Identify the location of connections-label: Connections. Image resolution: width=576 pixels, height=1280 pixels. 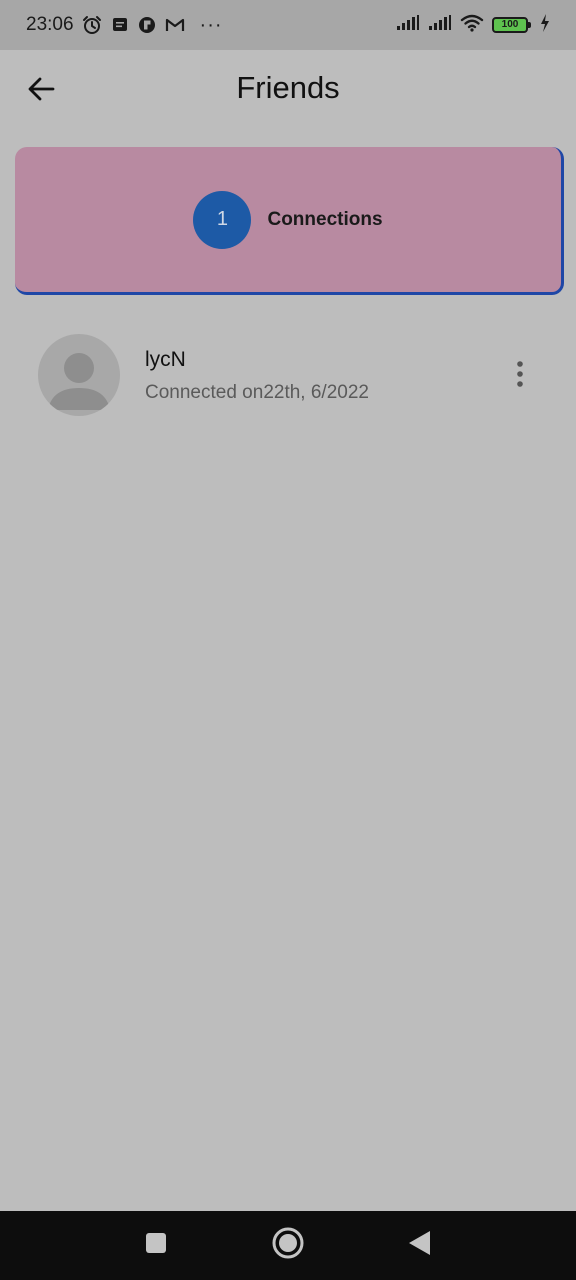
(325, 219).